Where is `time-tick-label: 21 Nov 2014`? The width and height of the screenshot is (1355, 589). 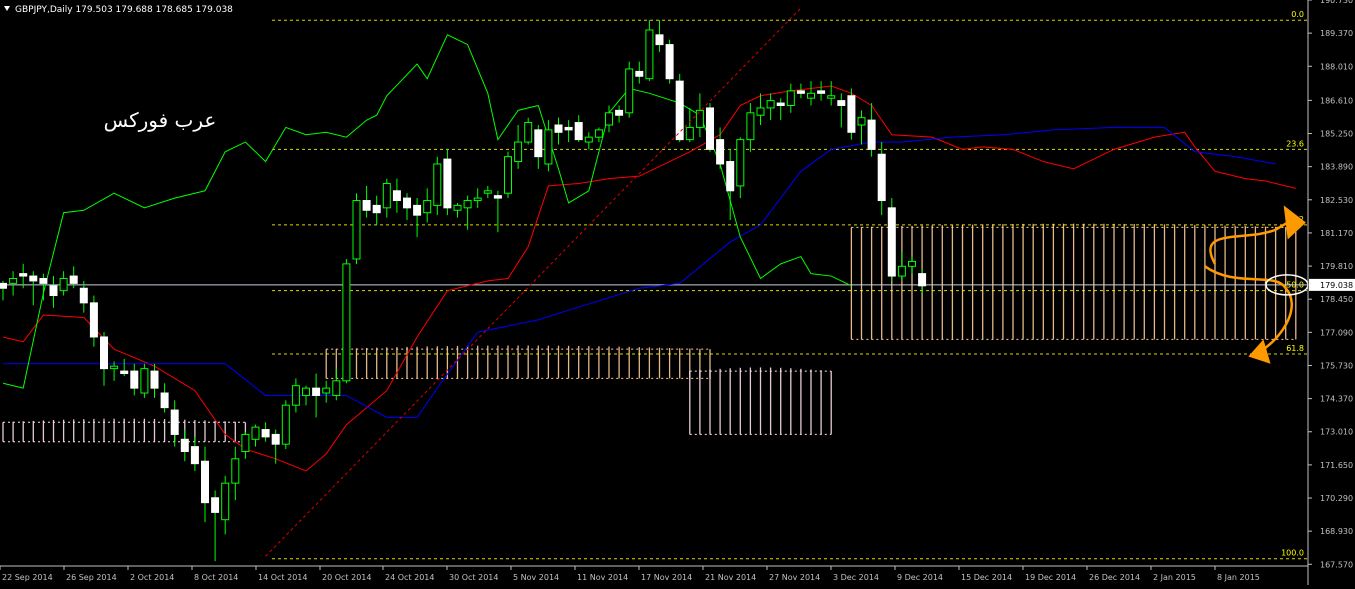
time-tick-label: 21 Nov 2014 is located at coordinates (730, 577).